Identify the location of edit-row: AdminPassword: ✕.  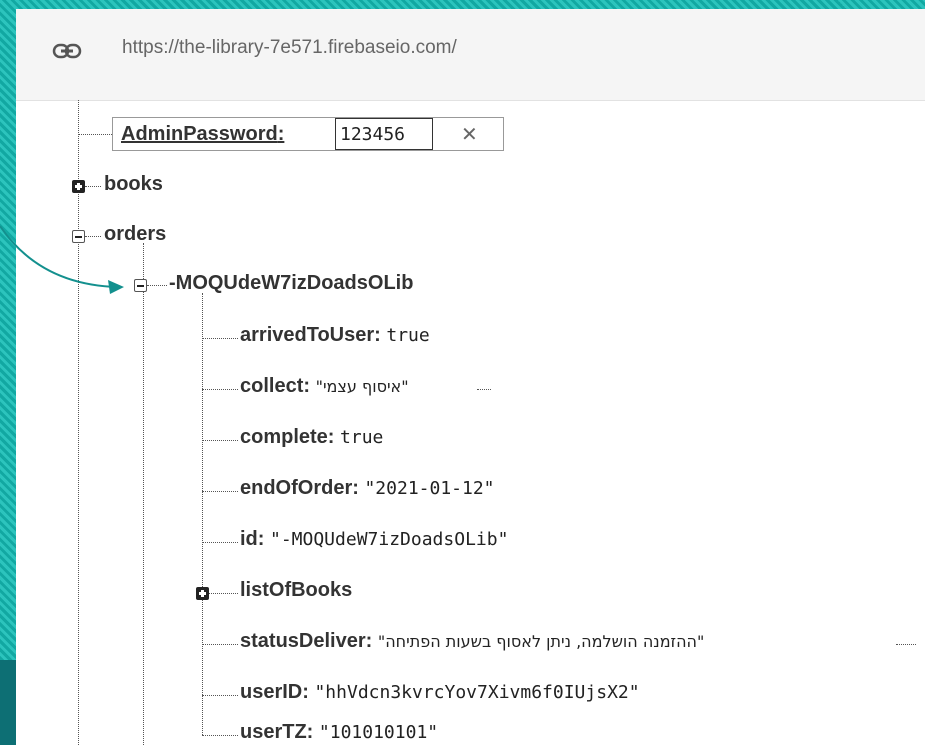
(308, 134).